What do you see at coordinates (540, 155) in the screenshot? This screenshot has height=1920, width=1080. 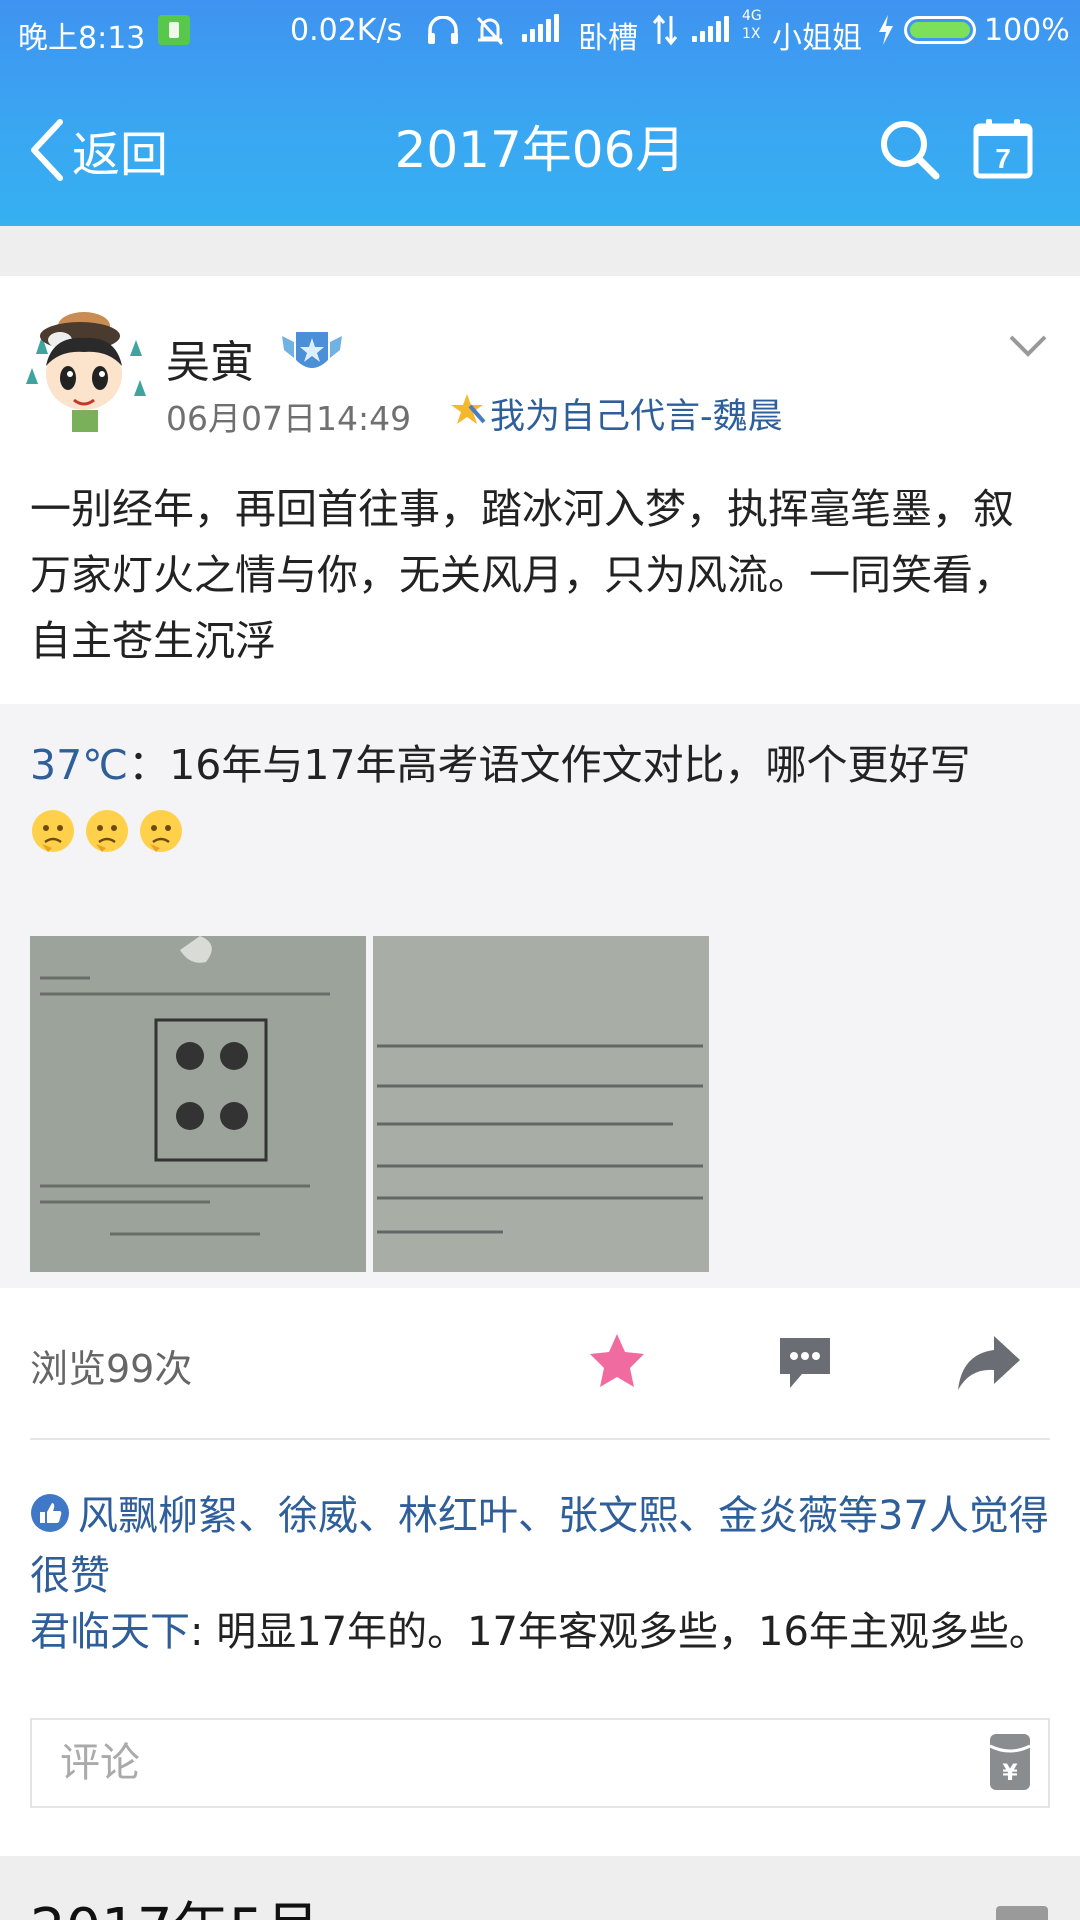 I see `nav-bar: 返回 2017年06月 7` at bounding box center [540, 155].